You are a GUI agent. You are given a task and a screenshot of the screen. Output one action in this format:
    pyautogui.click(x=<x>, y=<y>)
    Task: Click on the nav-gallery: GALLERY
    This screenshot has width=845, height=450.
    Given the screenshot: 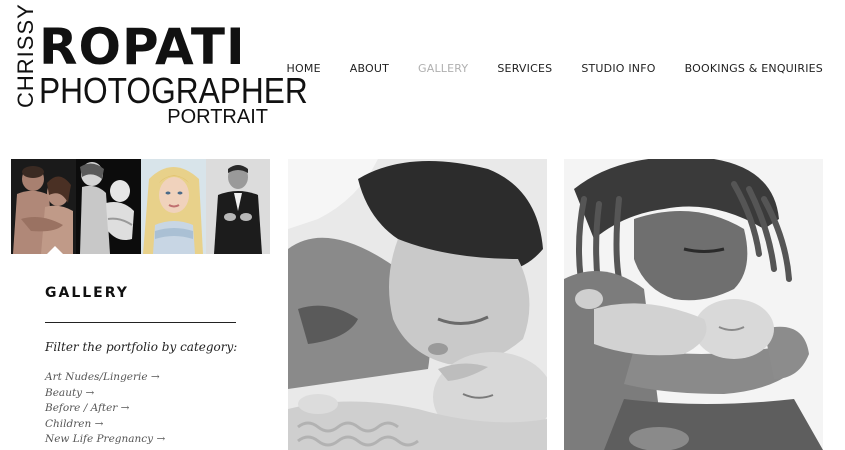 What is the action you would take?
    pyautogui.click(x=443, y=68)
    